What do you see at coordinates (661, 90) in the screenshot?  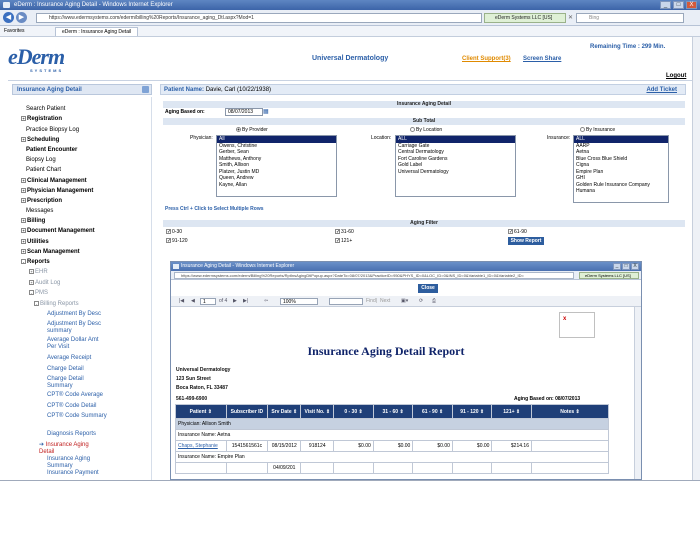 I see `add-ticket-link: Add Ticket` at bounding box center [661, 90].